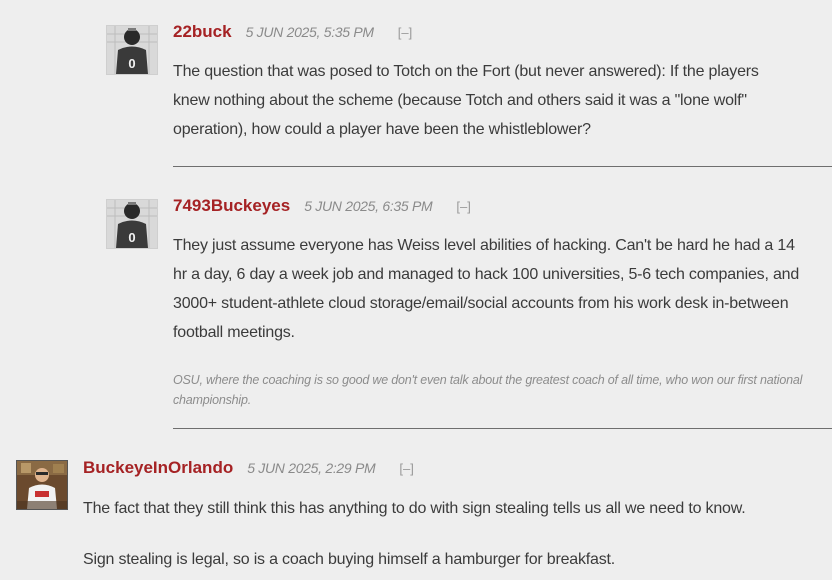 Image resolution: width=832 pixels, height=580 pixels. I want to click on author-name: 7493Buckeyes, so click(231, 205).